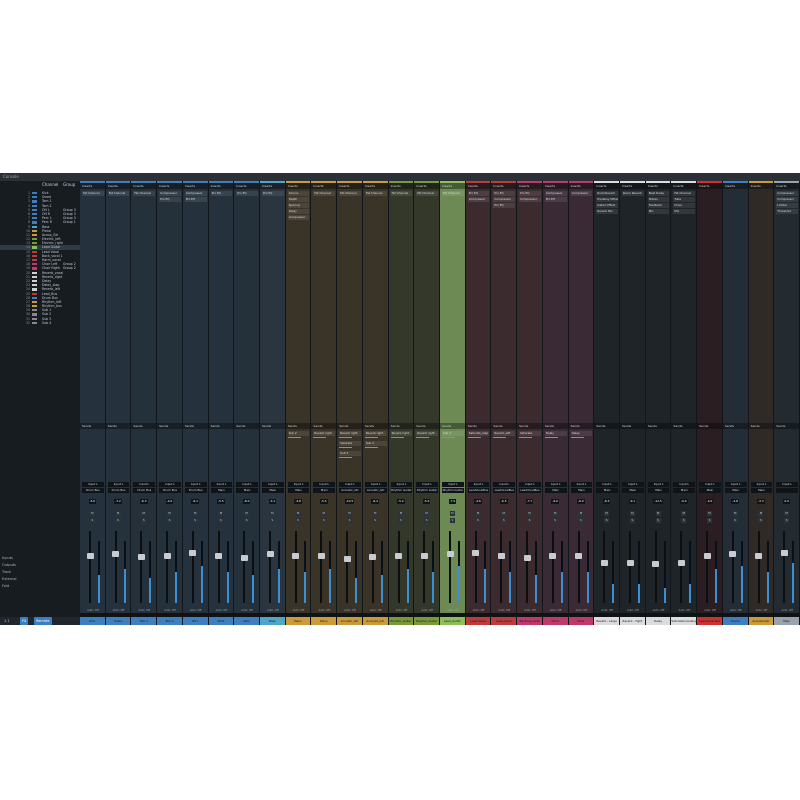 This screenshot has width=800, height=800. What do you see at coordinates (350, 443) in the screenshot?
I see `send-slot: Saturate` at bounding box center [350, 443].